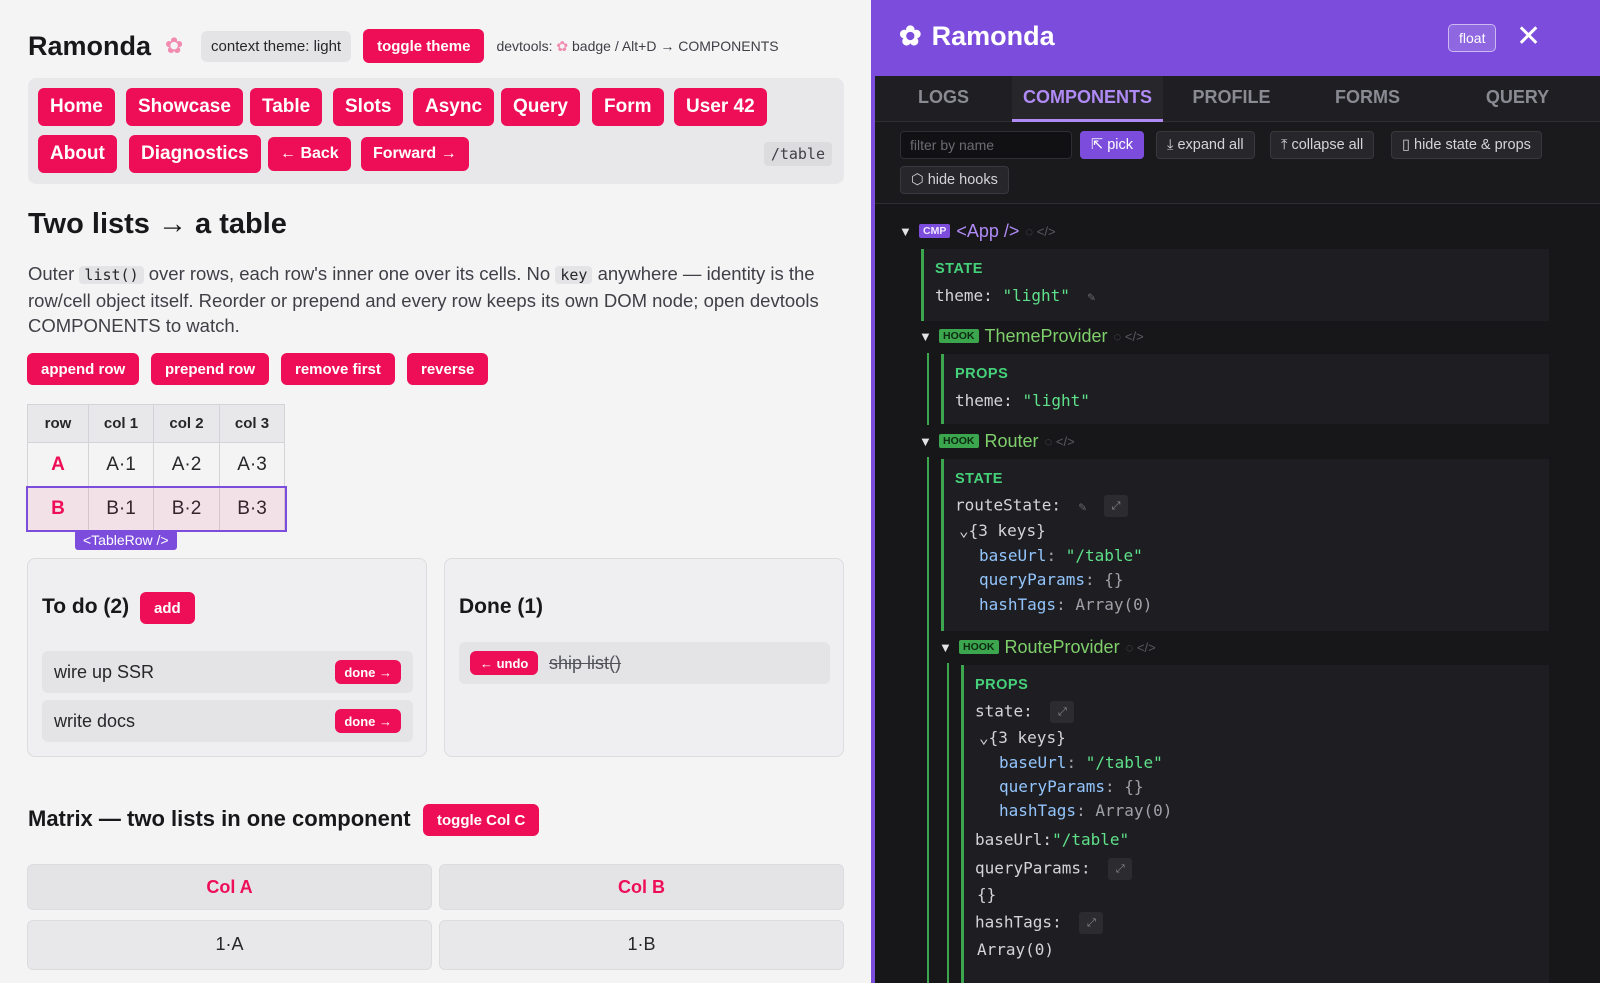 This screenshot has height=983, width=1600. What do you see at coordinates (1112, 145) in the screenshot?
I see `pick-button: ⇱ pick` at bounding box center [1112, 145].